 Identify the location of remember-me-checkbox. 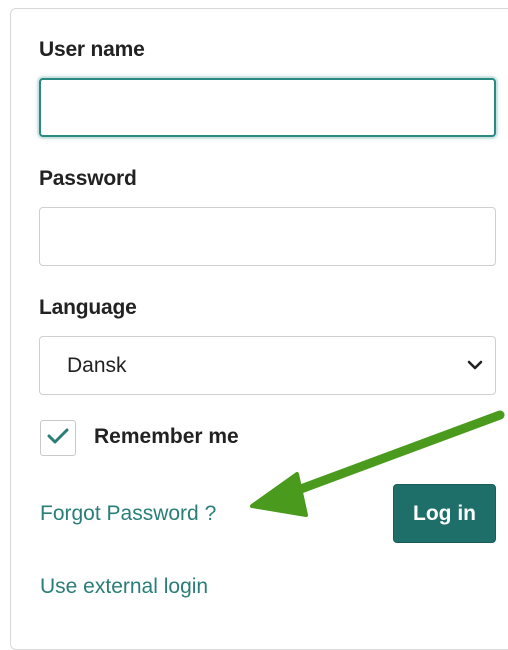
(58, 438).